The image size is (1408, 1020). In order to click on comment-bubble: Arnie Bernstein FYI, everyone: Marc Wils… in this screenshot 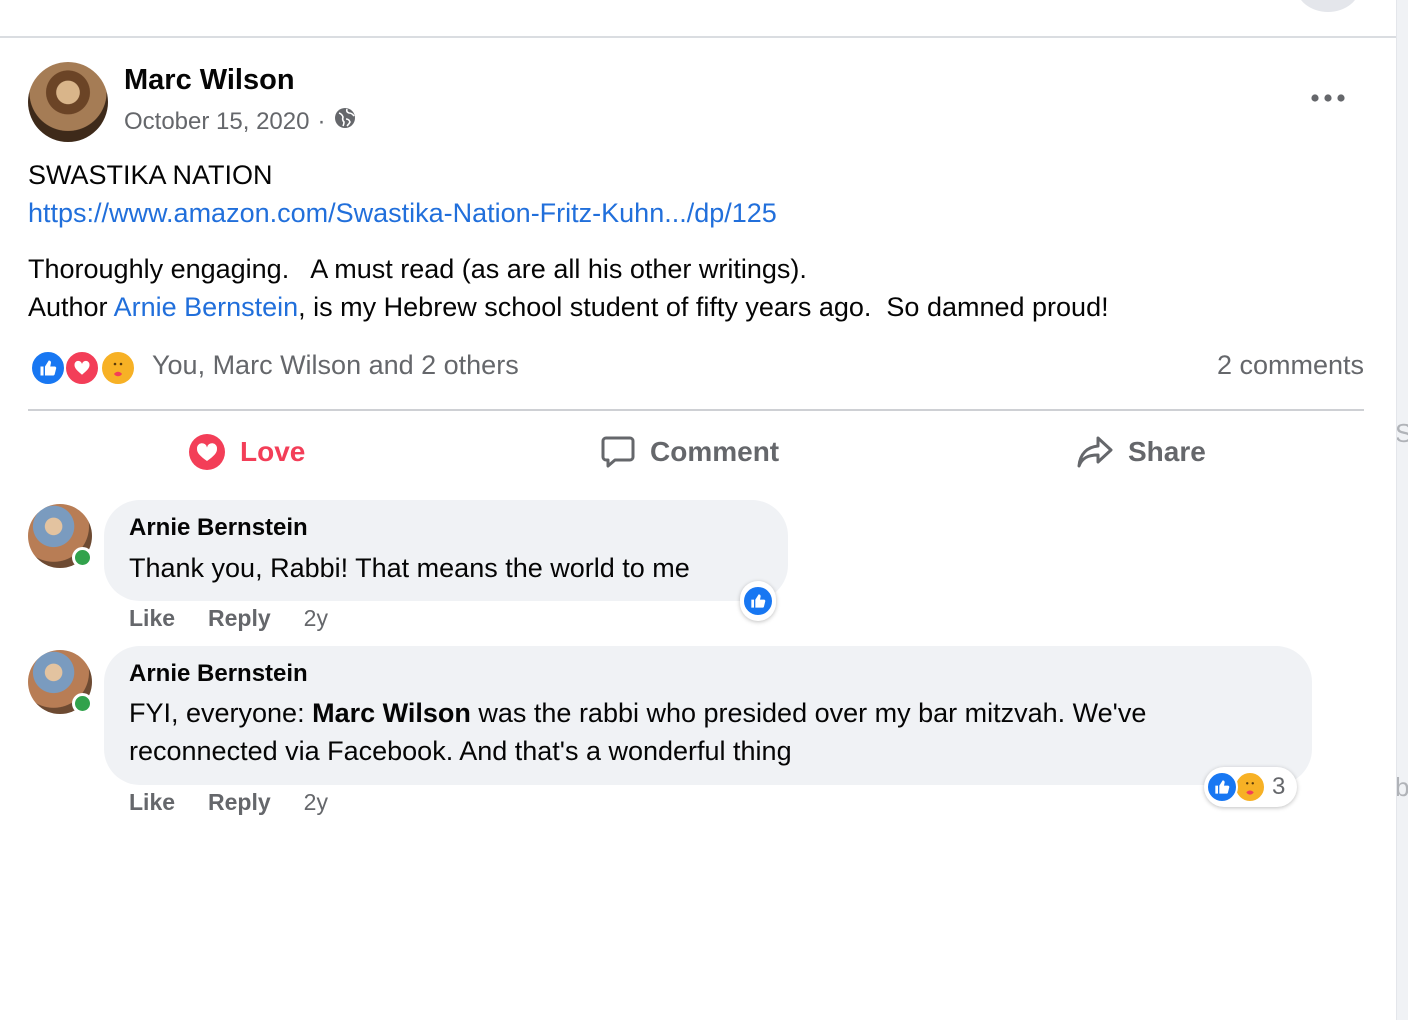, I will do `click(708, 715)`.